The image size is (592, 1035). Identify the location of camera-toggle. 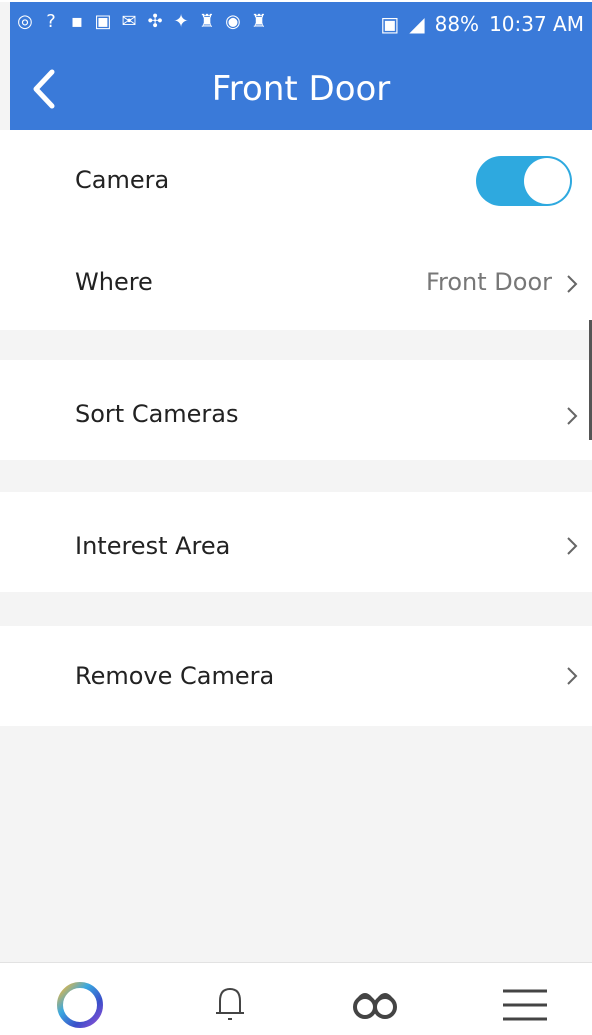
(524, 181).